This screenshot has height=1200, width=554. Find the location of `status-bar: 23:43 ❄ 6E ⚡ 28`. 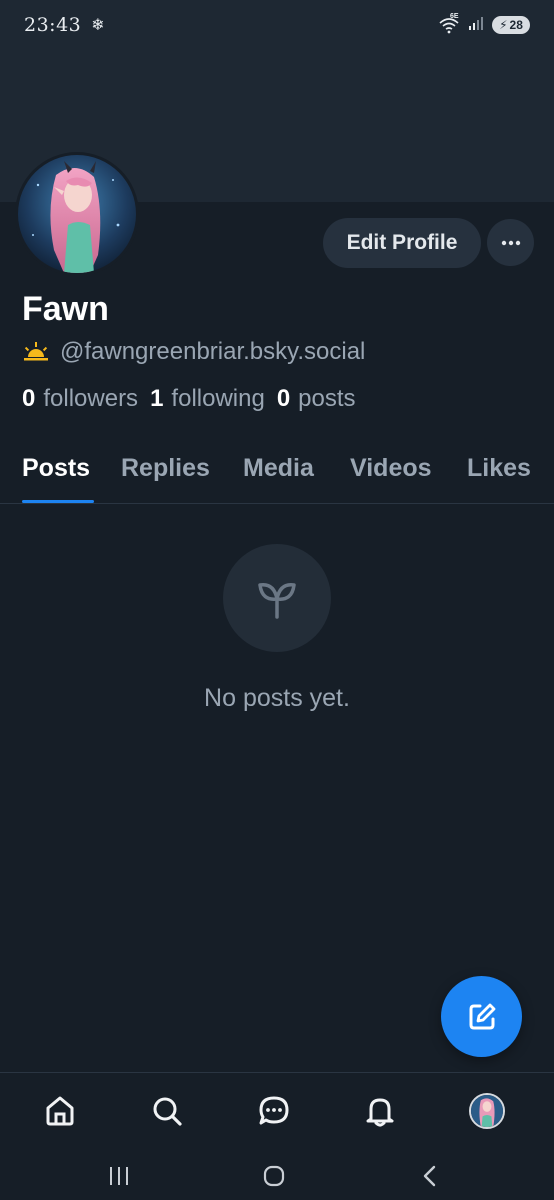

status-bar: 23:43 ❄ 6E ⚡ 28 is located at coordinates (277, 25).